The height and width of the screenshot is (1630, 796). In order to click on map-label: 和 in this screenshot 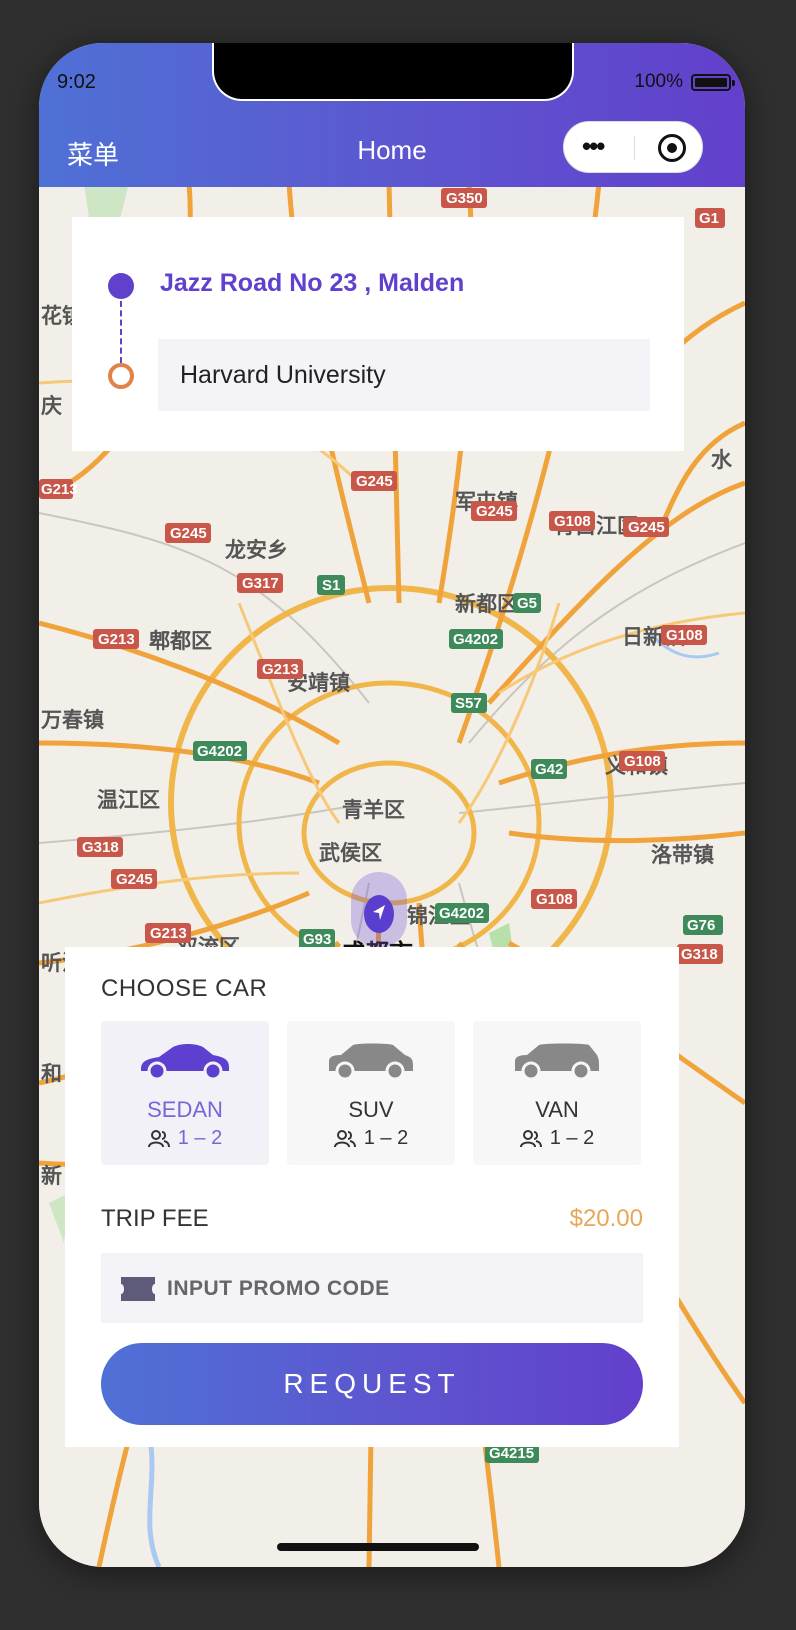, I will do `click(51, 1074)`.